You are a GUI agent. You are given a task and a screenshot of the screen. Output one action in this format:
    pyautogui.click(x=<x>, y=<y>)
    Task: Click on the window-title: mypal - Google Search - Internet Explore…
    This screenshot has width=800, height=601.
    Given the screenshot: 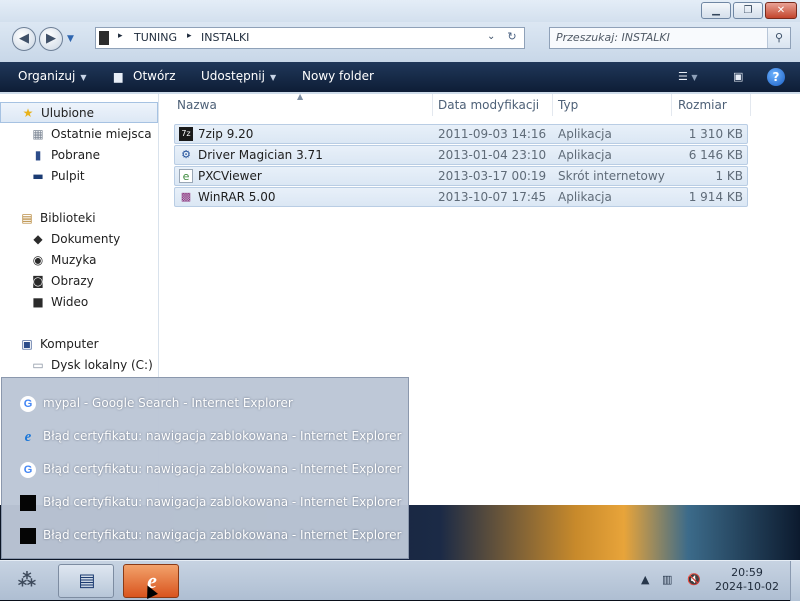 What is the action you would take?
    pyautogui.click(x=168, y=403)
    